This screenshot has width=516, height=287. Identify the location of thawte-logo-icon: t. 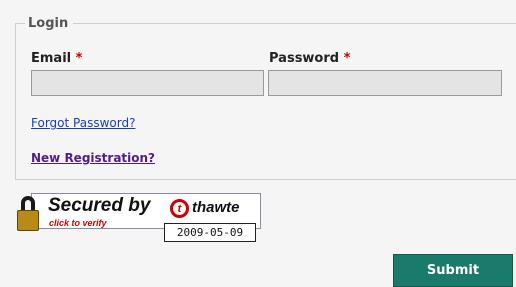
(179, 208).